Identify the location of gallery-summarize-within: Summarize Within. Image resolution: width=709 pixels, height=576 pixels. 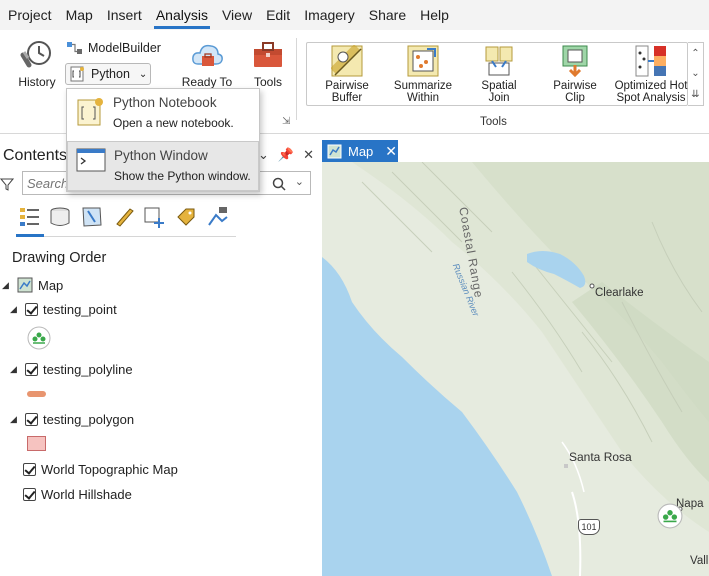
(423, 74).